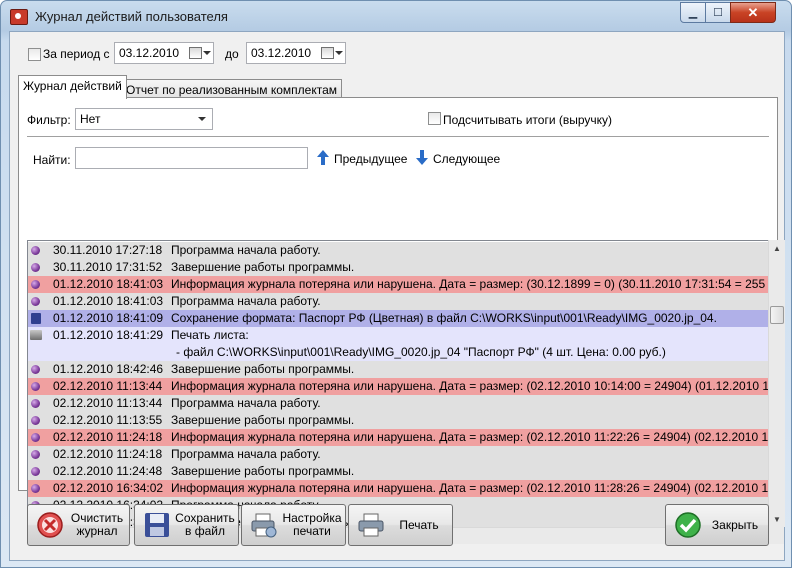  What do you see at coordinates (131, 16) in the screenshot?
I see `window-title: Журнал действий пользователя` at bounding box center [131, 16].